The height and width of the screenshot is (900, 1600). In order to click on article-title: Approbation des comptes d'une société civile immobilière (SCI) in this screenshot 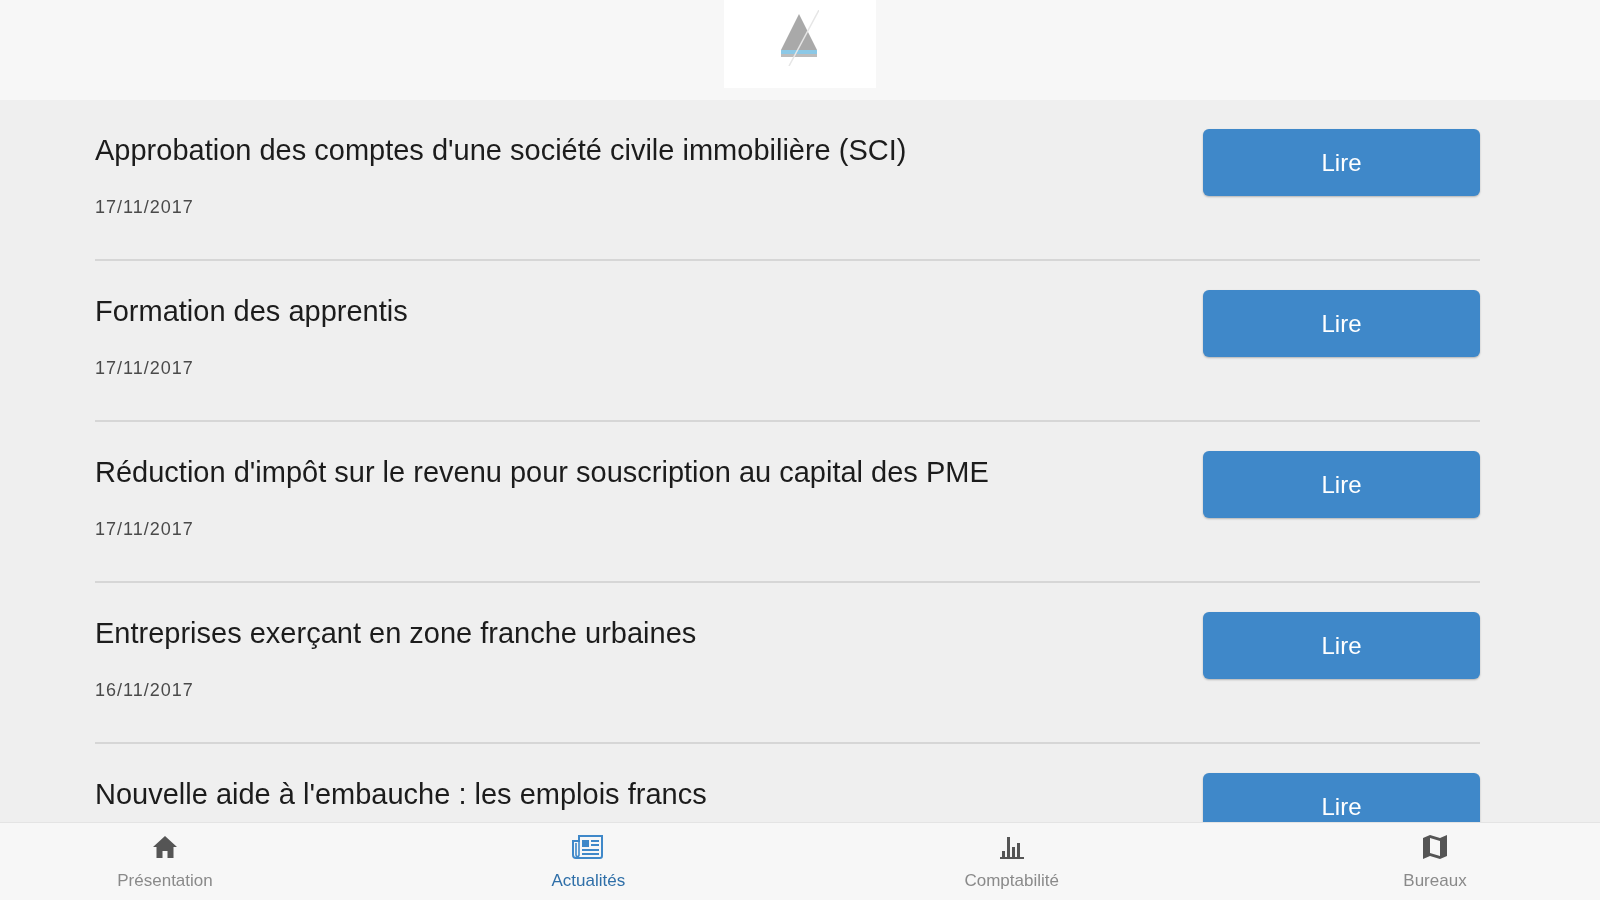, I will do `click(501, 150)`.